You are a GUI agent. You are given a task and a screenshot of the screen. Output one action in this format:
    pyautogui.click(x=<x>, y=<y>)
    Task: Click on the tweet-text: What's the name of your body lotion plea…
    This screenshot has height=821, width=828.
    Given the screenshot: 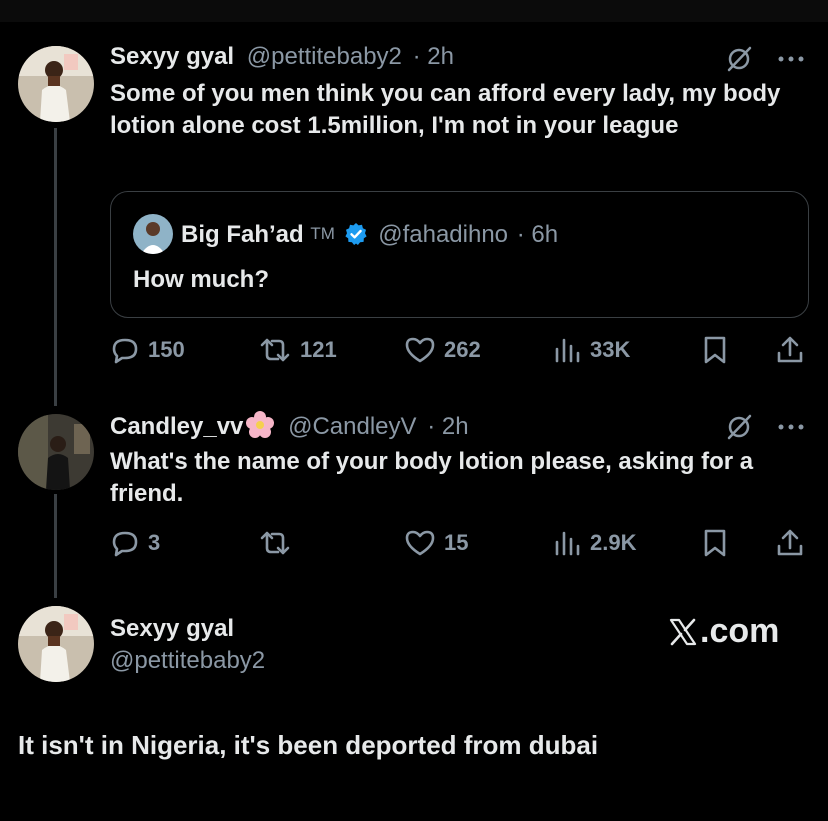 What is the action you would take?
    pyautogui.click(x=432, y=477)
    